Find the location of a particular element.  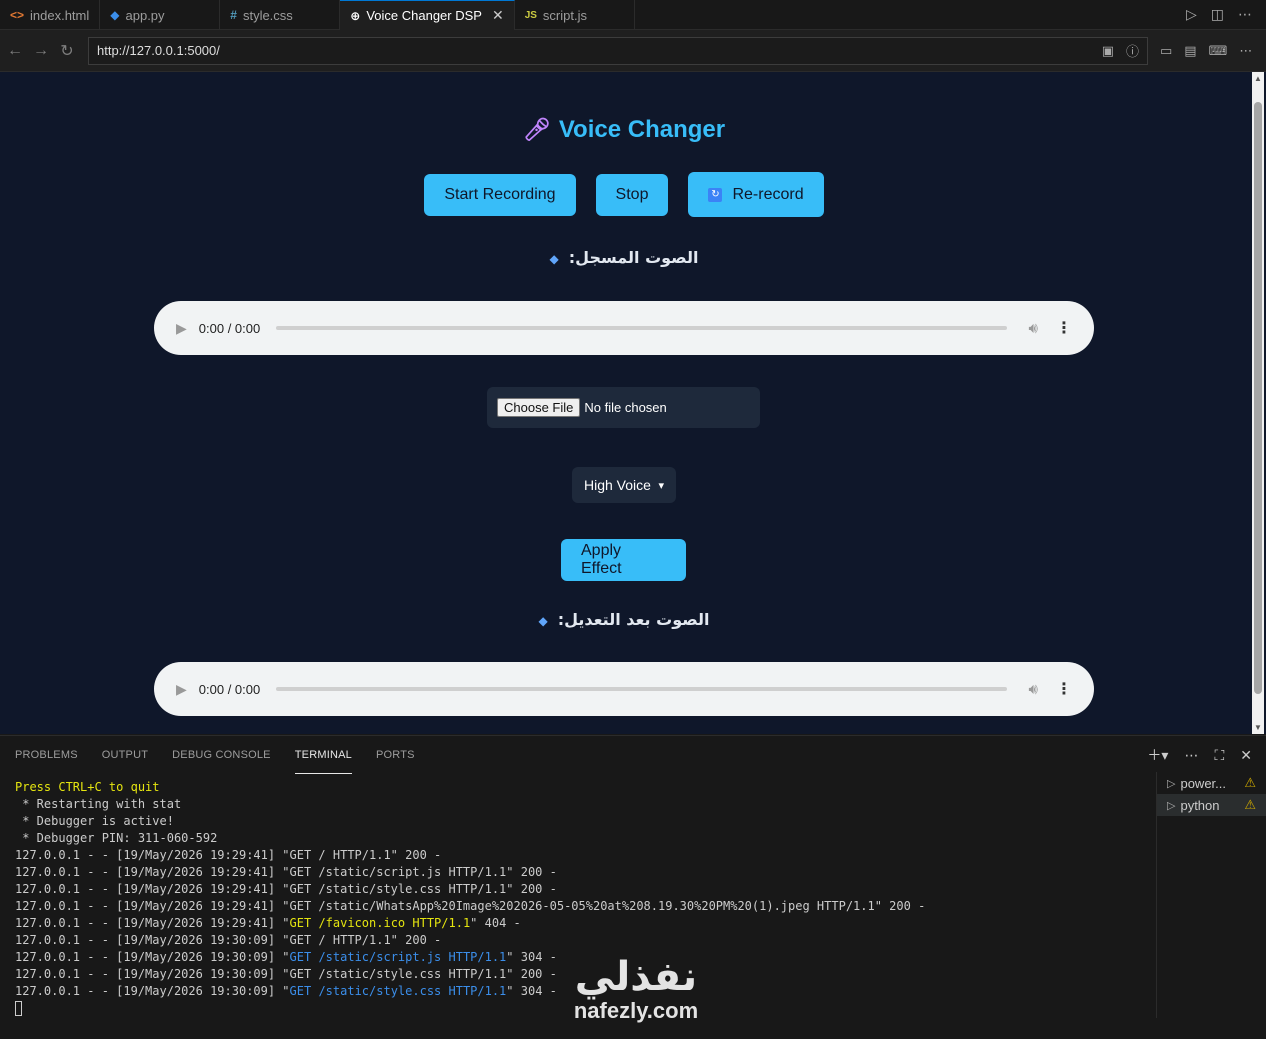

tab-app-py: ◆ app.py is located at coordinates (160, 15).